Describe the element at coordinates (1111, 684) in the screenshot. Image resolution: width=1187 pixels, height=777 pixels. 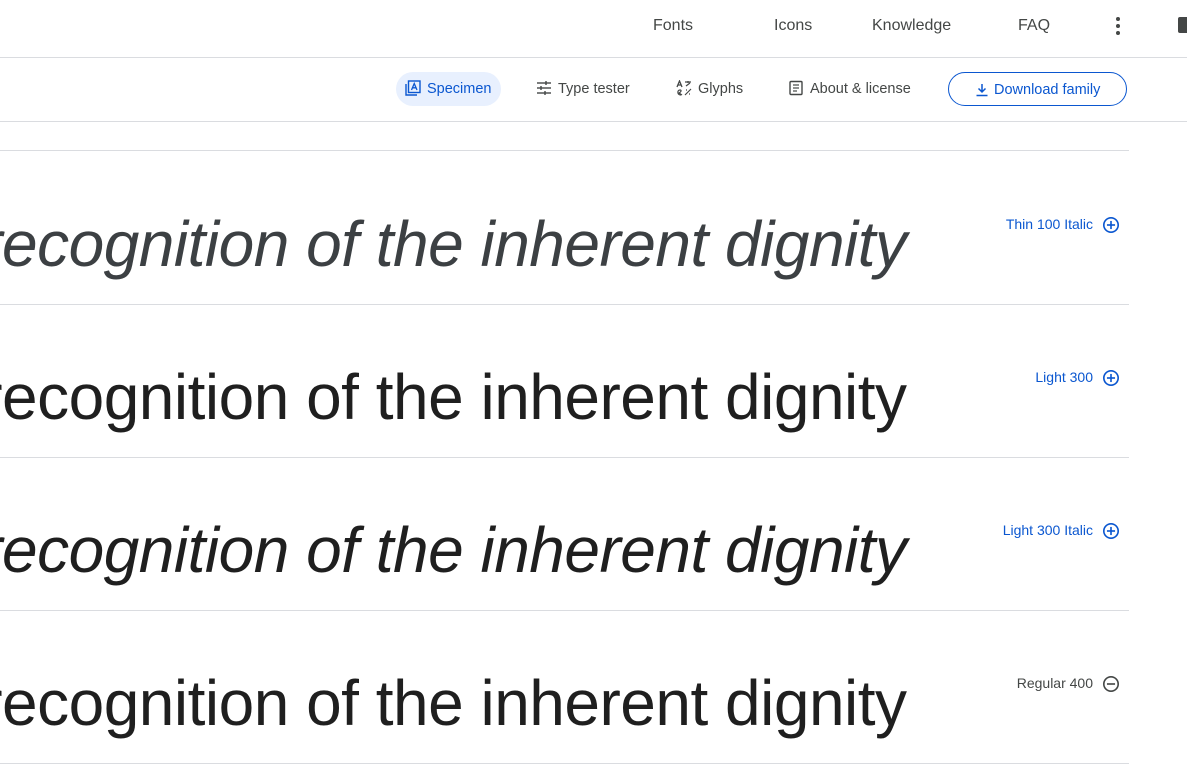
I see `remove-circle-icon` at that location.